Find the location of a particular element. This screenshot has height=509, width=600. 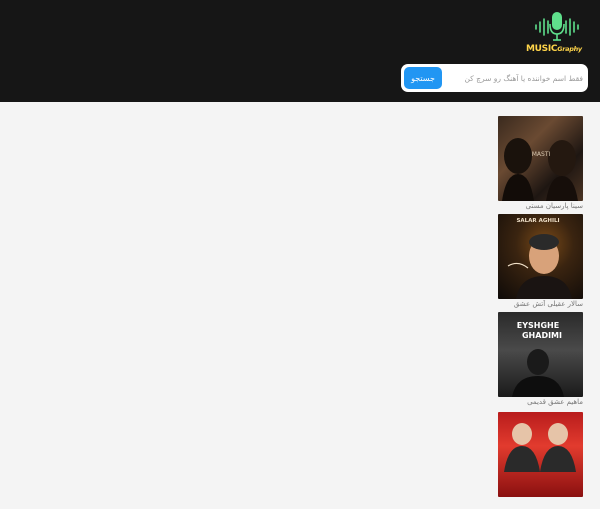

logo-wordmark: MUSICGraphy is located at coordinates (554, 49).